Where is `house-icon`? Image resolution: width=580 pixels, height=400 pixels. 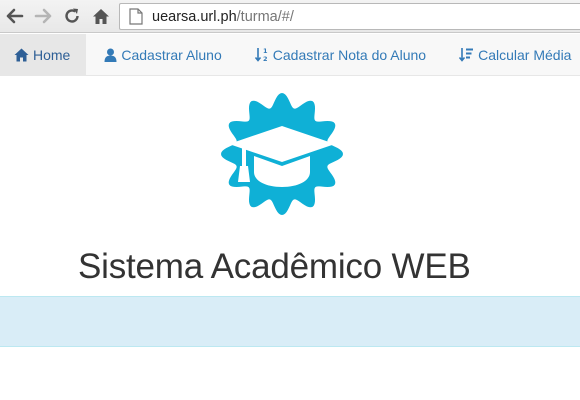 house-icon is located at coordinates (101, 16).